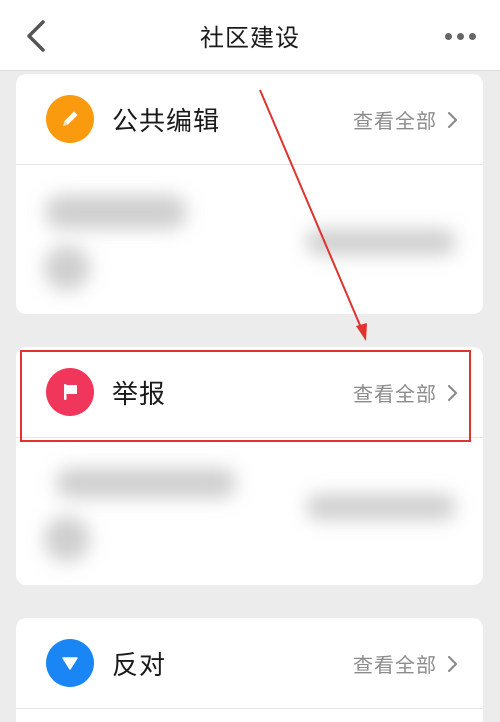 The image size is (500, 722). I want to click on more-button, so click(460, 36).